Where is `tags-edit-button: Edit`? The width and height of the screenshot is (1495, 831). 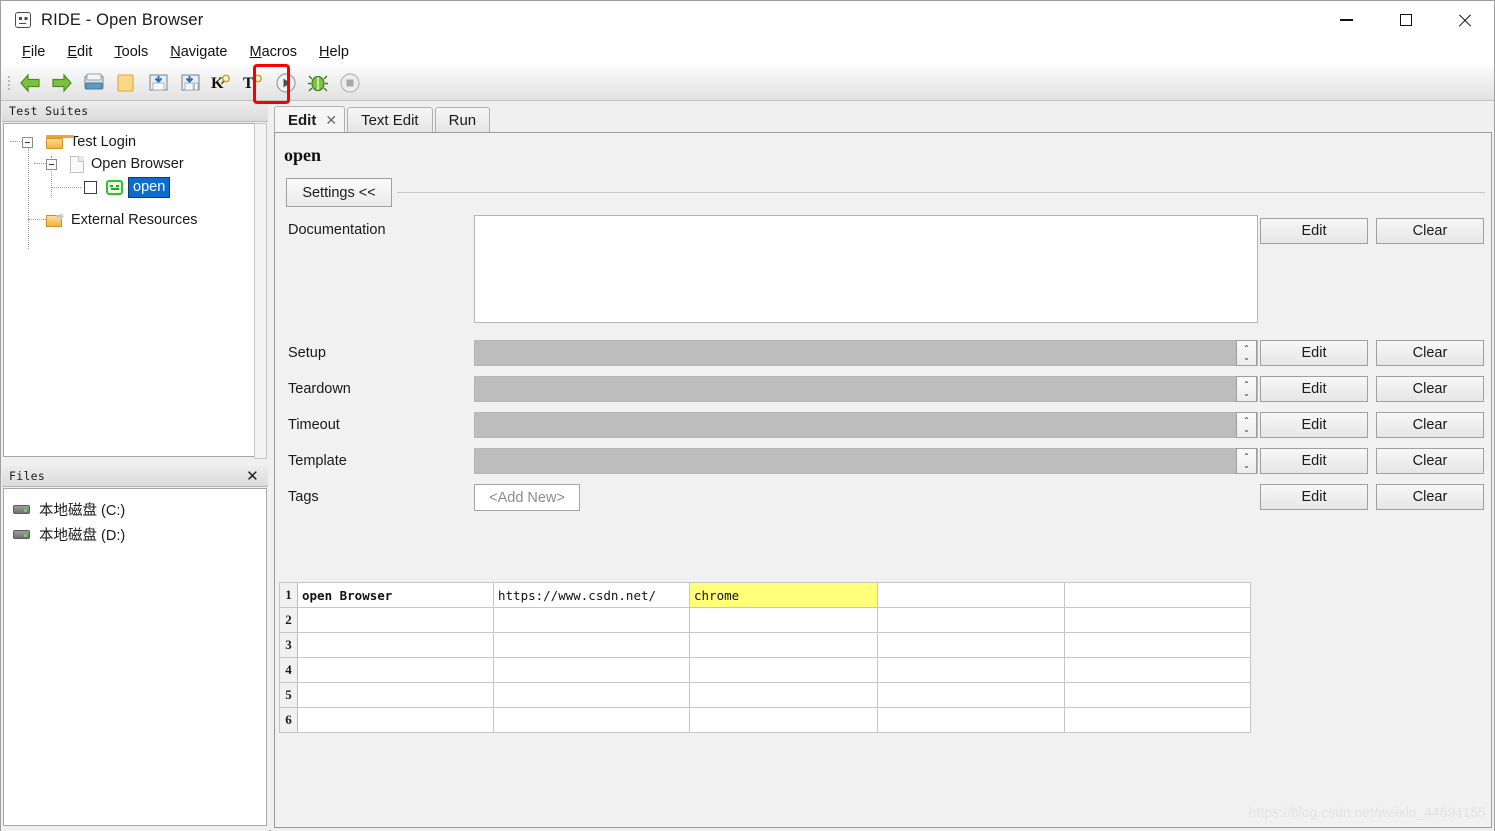
tags-edit-button: Edit is located at coordinates (1314, 497).